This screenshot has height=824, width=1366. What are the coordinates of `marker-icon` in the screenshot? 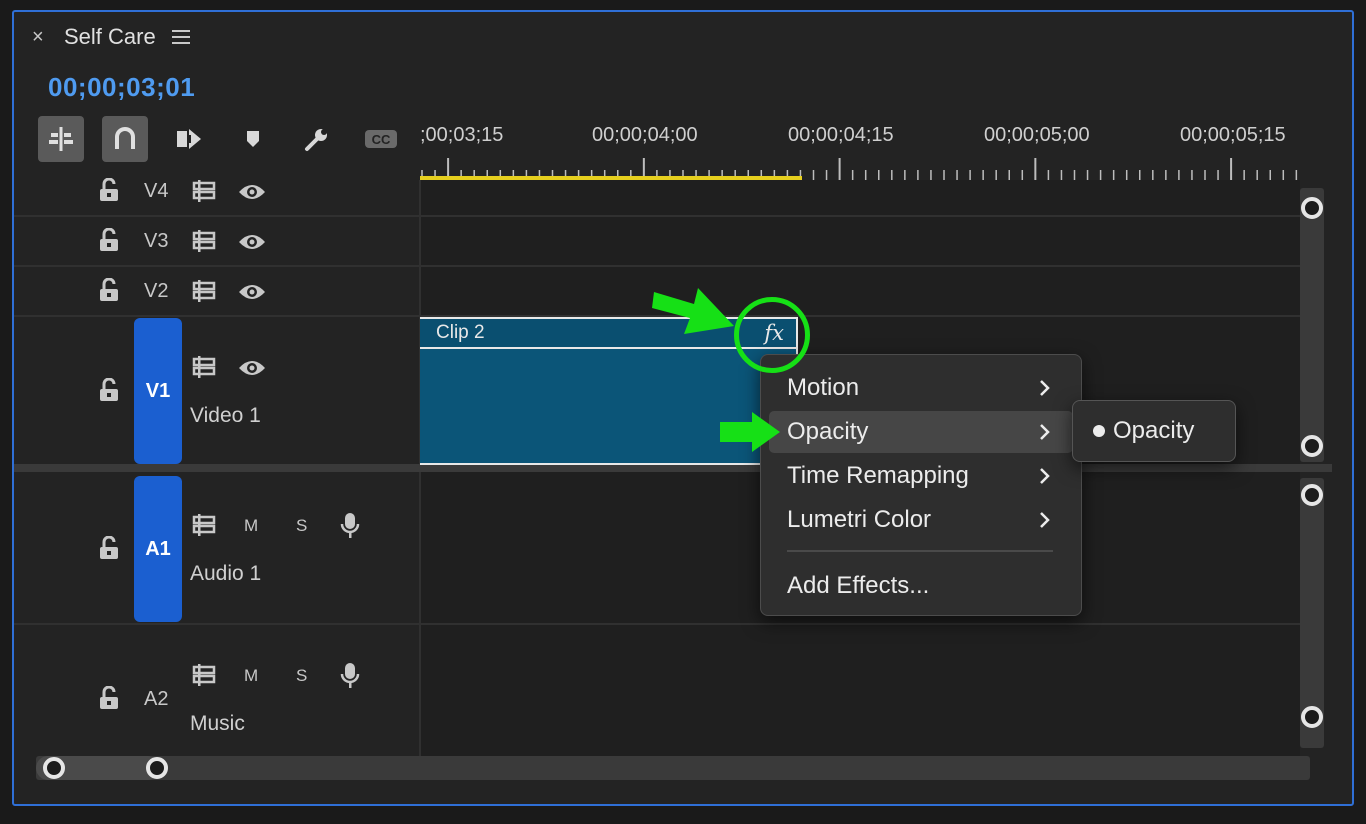 It's located at (253, 139).